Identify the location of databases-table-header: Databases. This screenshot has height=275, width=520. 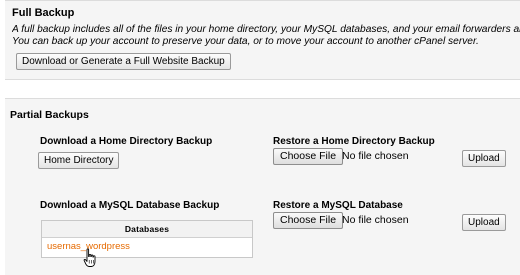
(147, 229).